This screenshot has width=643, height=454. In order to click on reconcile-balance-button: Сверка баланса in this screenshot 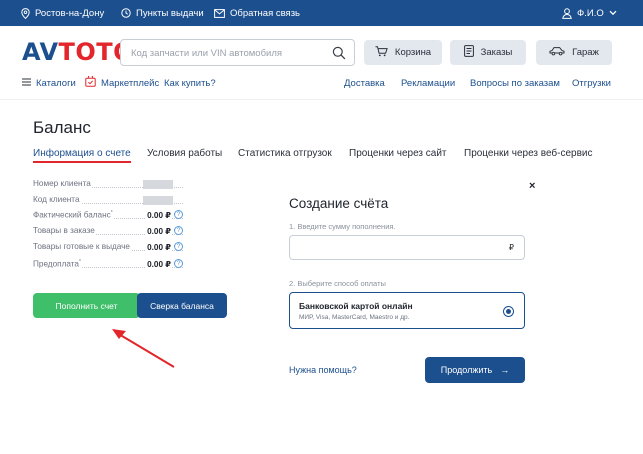, I will do `click(182, 305)`.